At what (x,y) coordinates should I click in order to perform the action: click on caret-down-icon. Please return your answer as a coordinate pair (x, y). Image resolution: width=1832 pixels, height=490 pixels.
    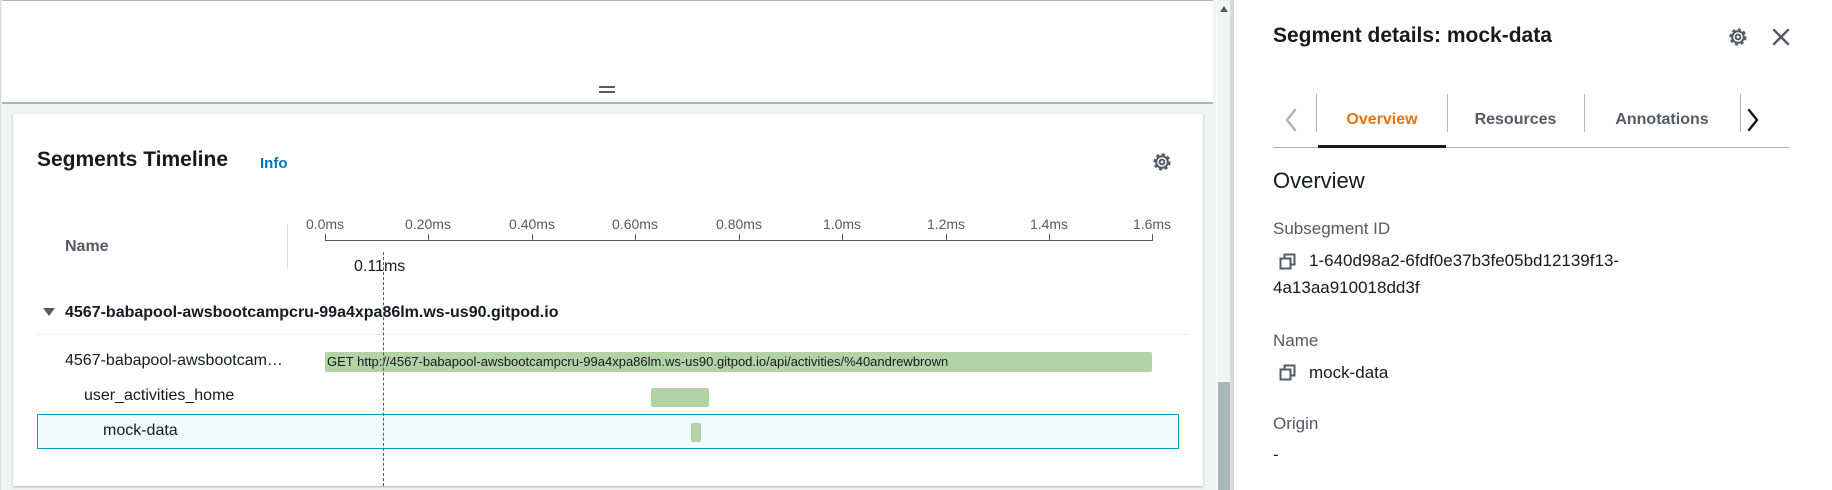
    Looking at the image, I should click on (49, 312).